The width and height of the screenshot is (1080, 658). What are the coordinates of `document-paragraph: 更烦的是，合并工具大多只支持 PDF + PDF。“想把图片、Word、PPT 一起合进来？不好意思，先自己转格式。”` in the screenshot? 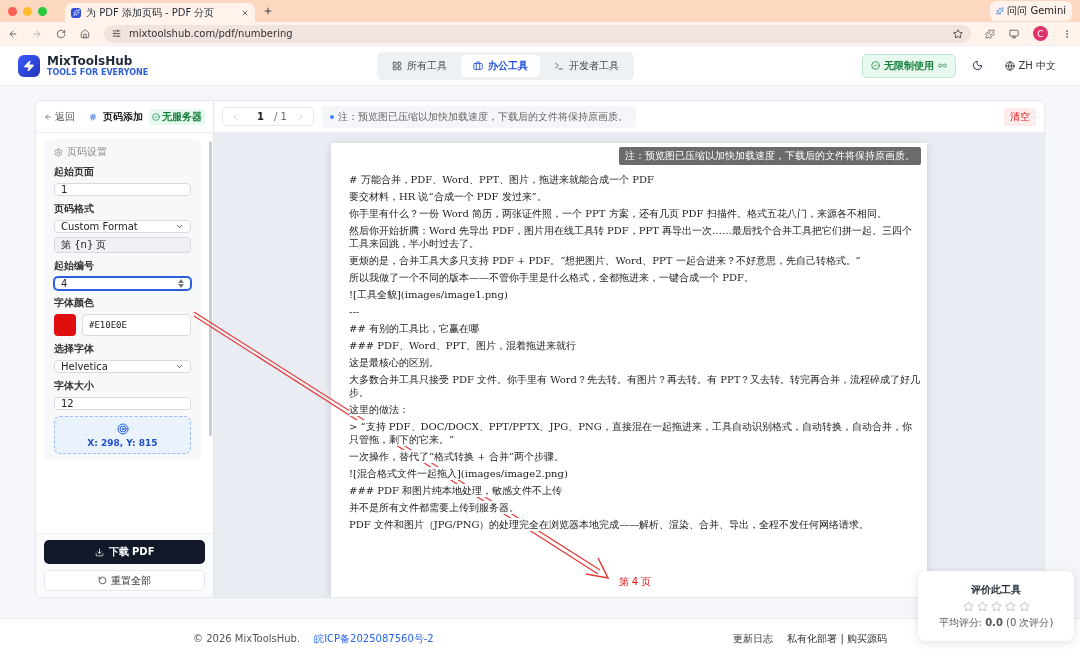 It's located at (605, 260).